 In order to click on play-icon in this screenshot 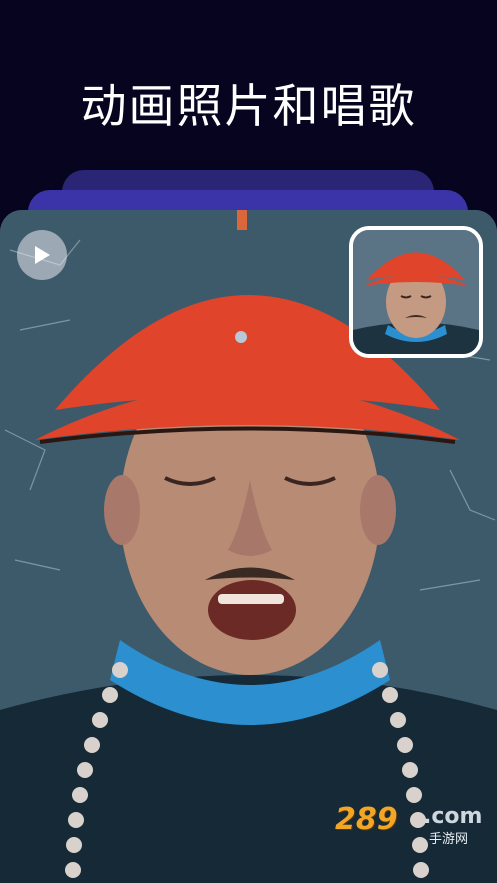, I will do `click(42, 255)`.